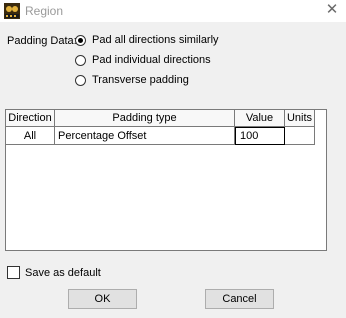 The width and height of the screenshot is (346, 318). I want to click on padding-type-cell: Percentage Offset, so click(145, 136).